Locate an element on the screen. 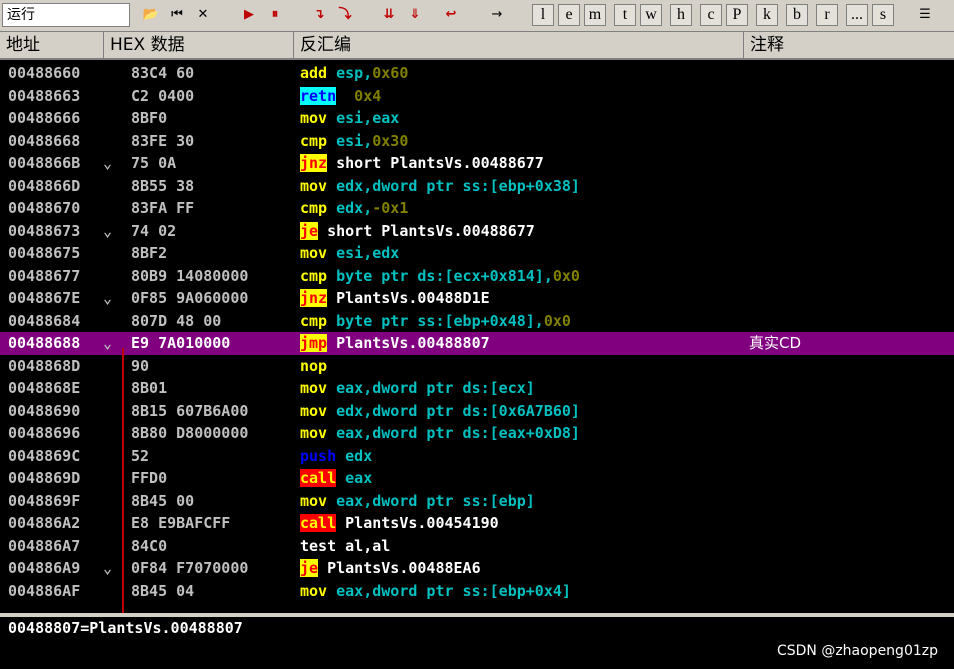 The width and height of the screenshot is (954, 669). code-row: 0048869C 52 push edx is located at coordinates (477, 456).